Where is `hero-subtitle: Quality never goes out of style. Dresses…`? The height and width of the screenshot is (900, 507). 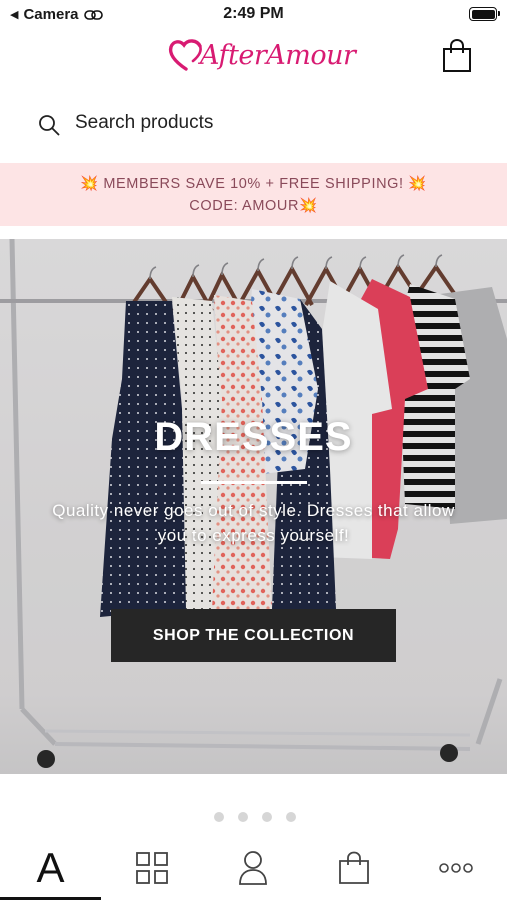 hero-subtitle: Quality never goes out of style. Dresses… is located at coordinates (253, 523).